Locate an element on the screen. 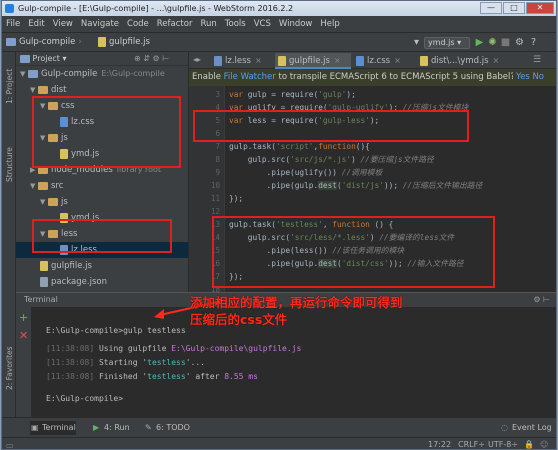 Image resolution: width=558 pixels, height=450 pixels. tree-item-src-less: ▼ less is located at coordinates (102, 234).